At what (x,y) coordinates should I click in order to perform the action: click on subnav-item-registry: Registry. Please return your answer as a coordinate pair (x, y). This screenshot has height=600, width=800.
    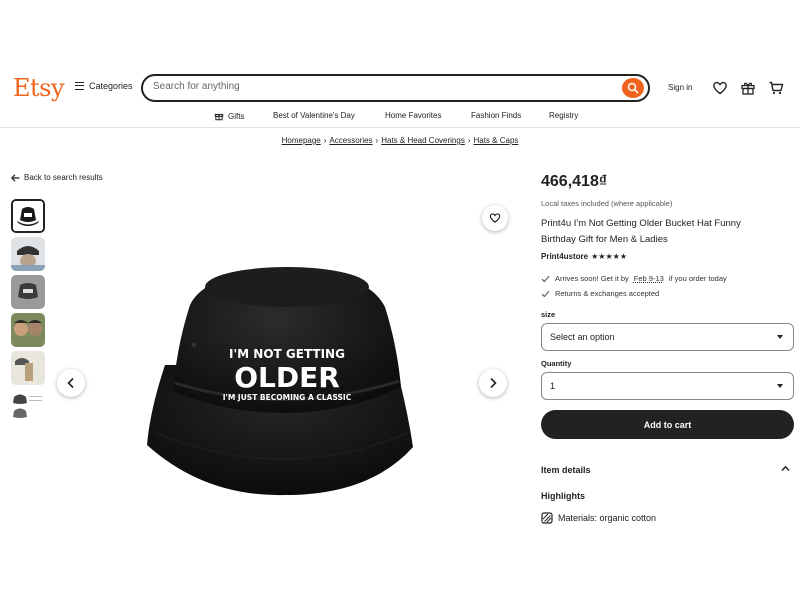
    Looking at the image, I should click on (563, 115).